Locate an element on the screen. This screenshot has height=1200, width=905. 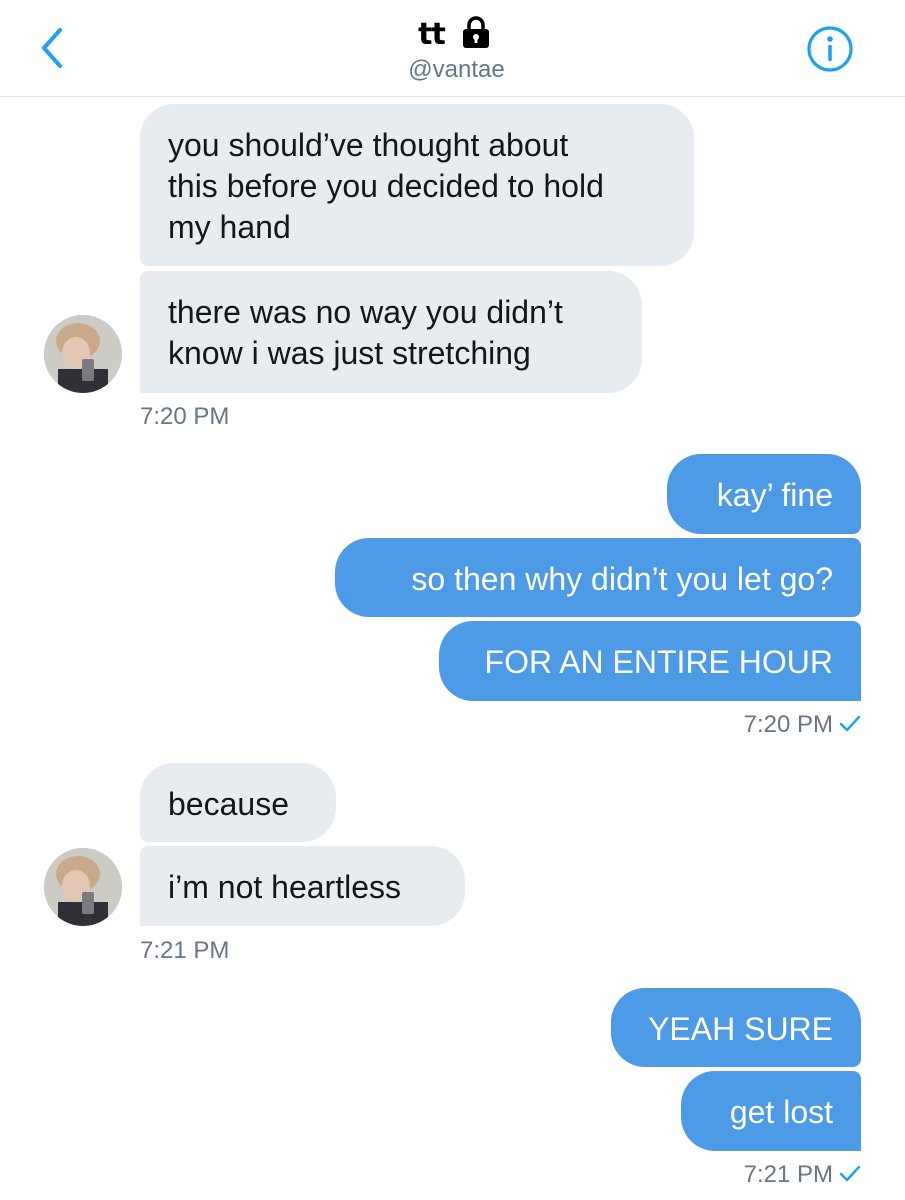
outgoing-message: get lost is located at coordinates (771, 1111).